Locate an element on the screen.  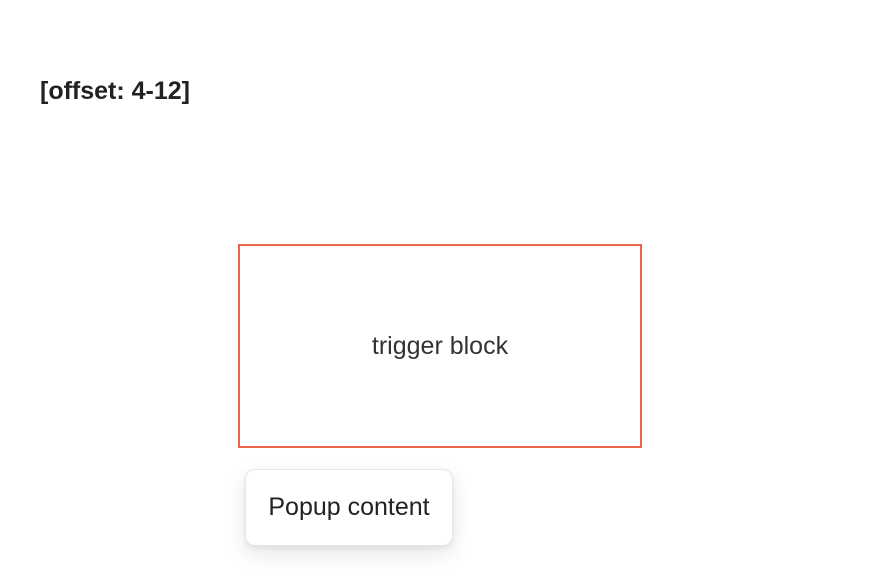
popup: Popup content is located at coordinates (349, 507).